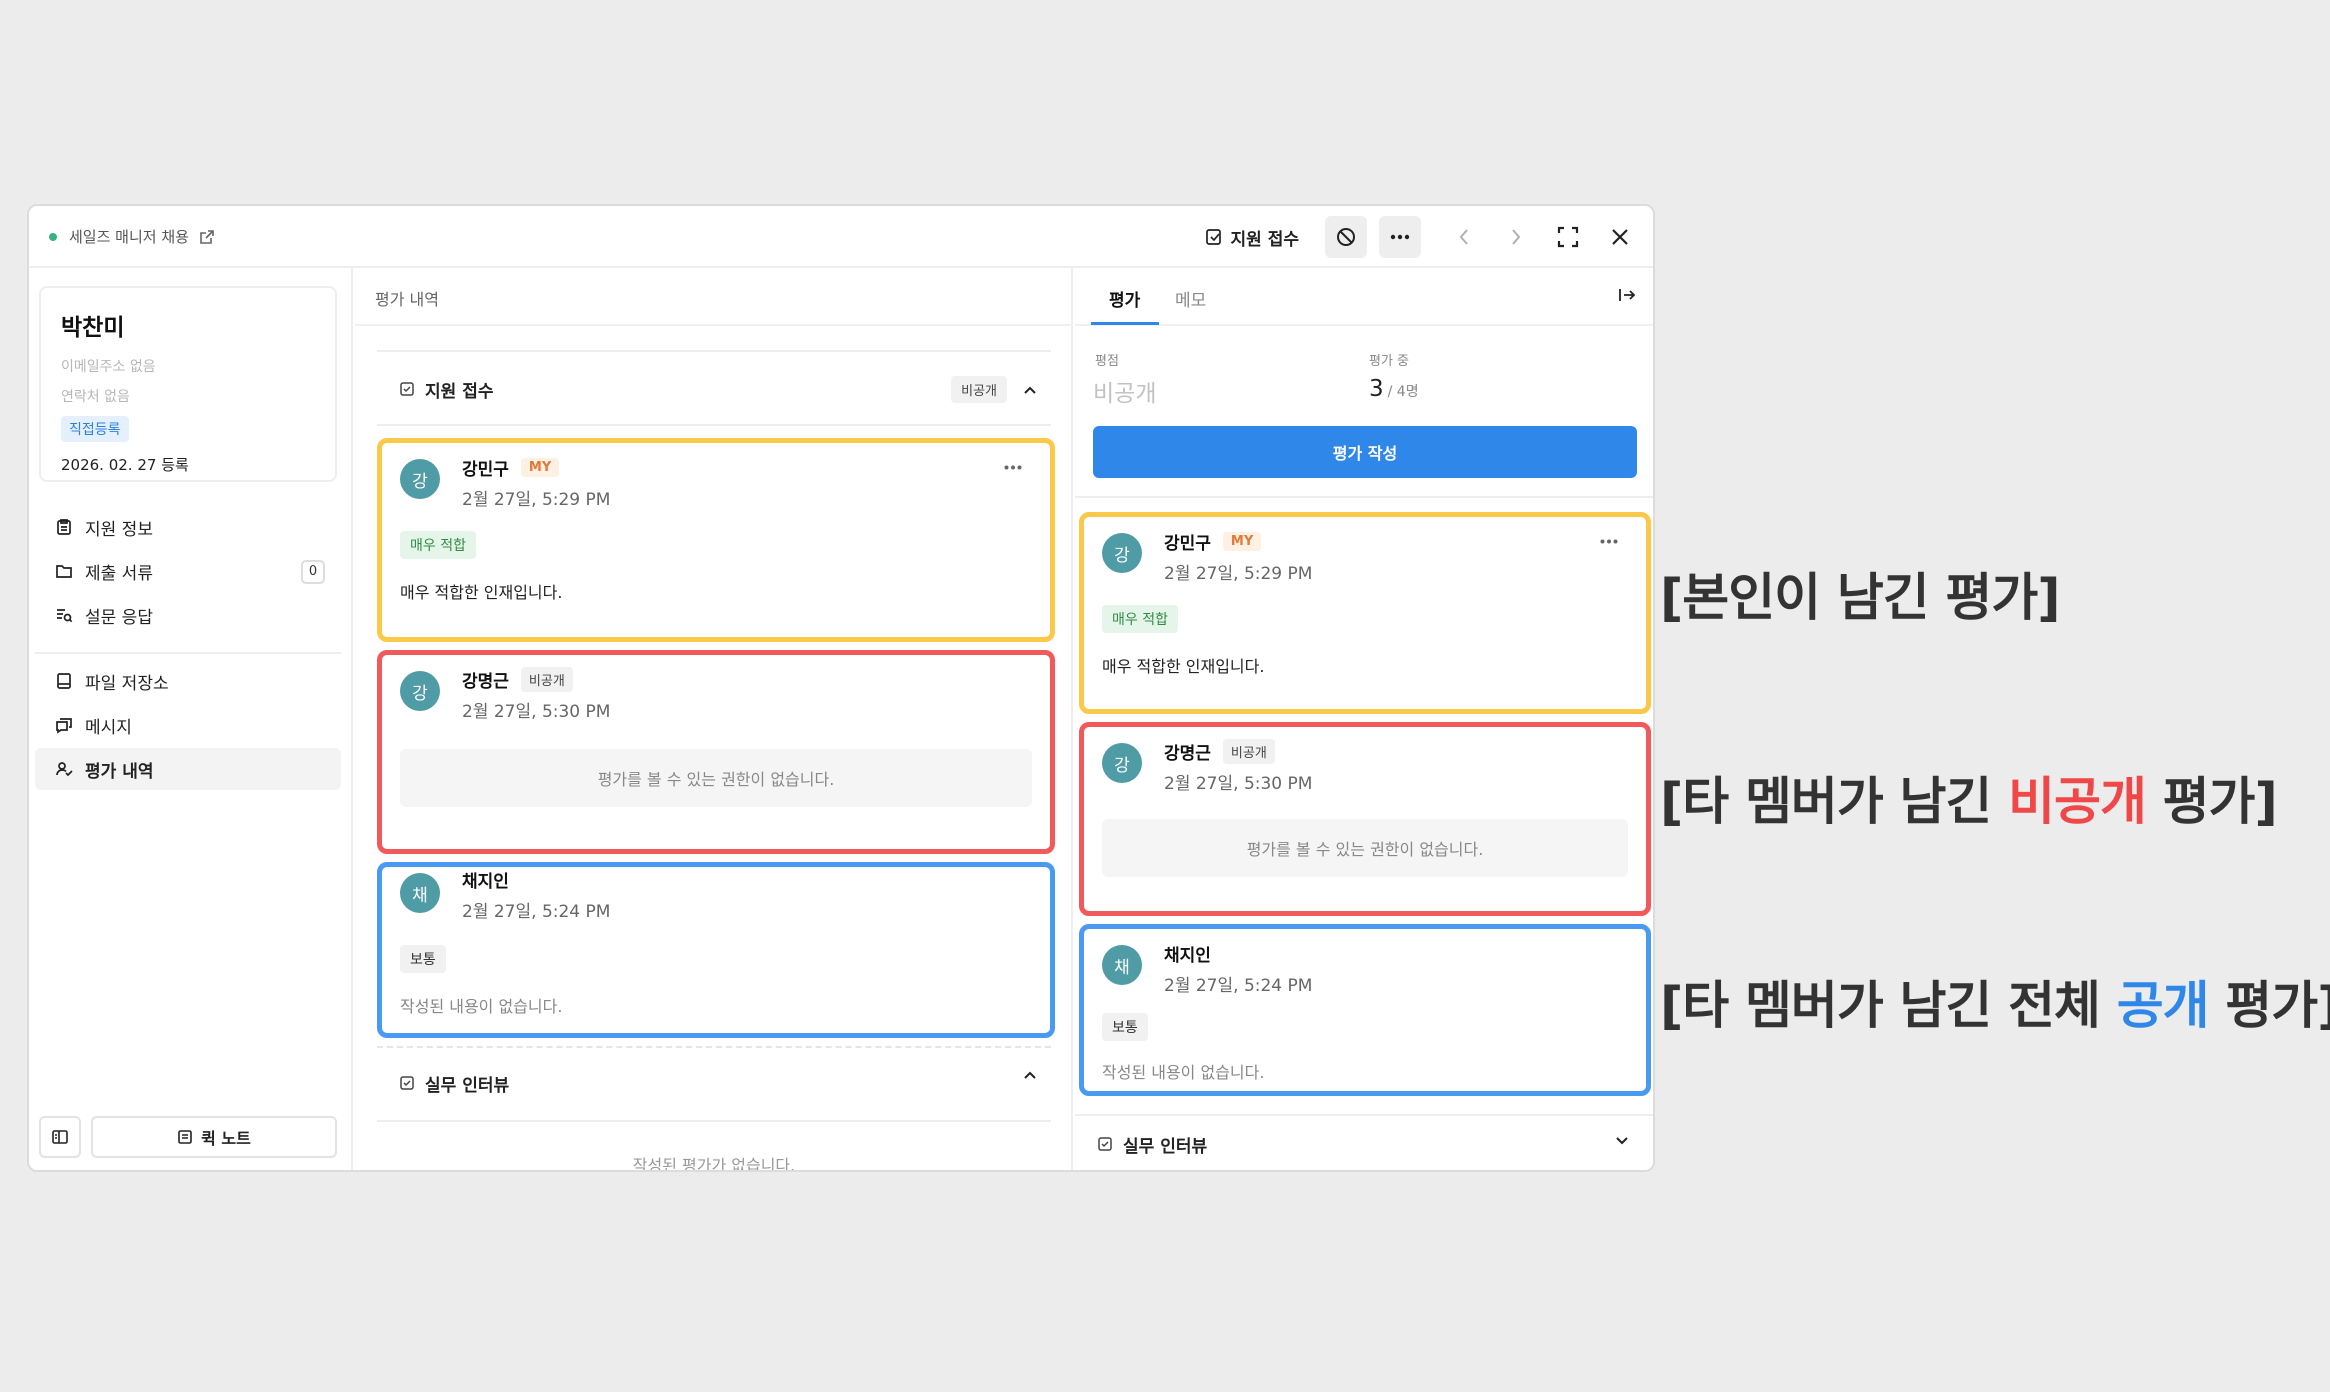 The height and width of the screenshot is (1392, 2330). Describe the element at coordinates (1165, 1146) in the screenshot. I see `section-title: 실무 인터뷰` at that location.